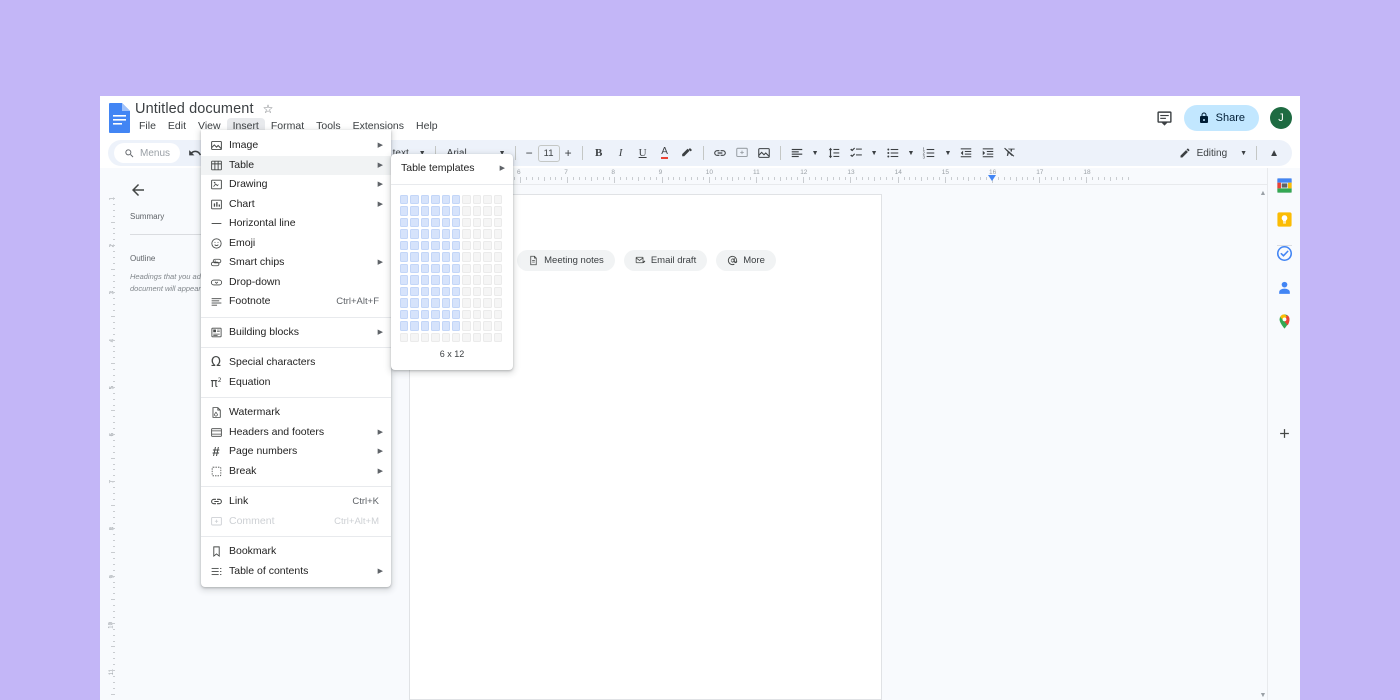  Describe the element at coordinates (296, 165) in the screenshot. I see `menu-item-table: Table ▶` at that location.